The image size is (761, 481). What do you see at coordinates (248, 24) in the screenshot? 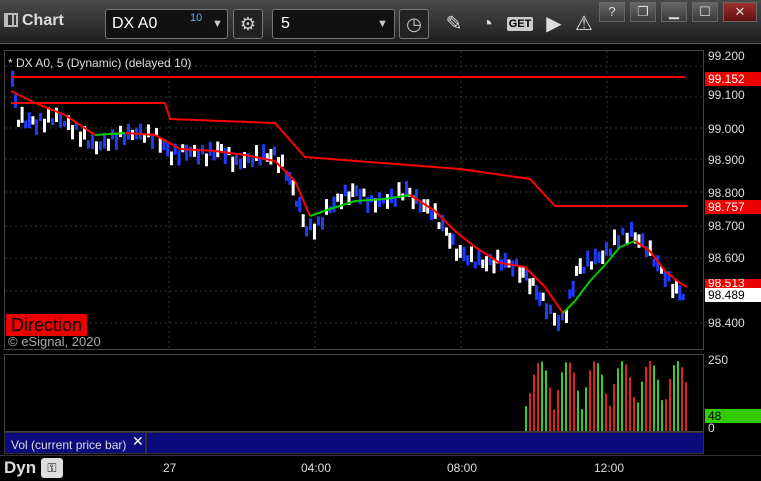
I see `settings-gear-icon: ⚙` at bounding box center [248, 24].